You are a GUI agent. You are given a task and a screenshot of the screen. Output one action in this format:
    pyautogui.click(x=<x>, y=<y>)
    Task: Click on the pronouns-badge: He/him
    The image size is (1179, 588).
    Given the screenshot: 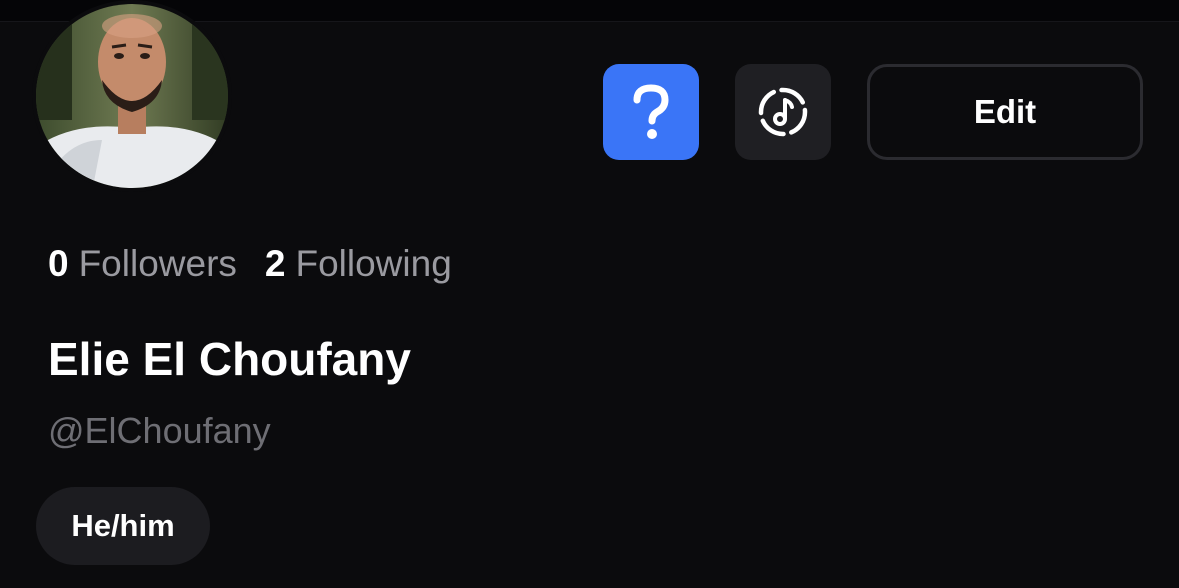 What is the action you would take?
    pyautogui.click(x=123, y=526)
    